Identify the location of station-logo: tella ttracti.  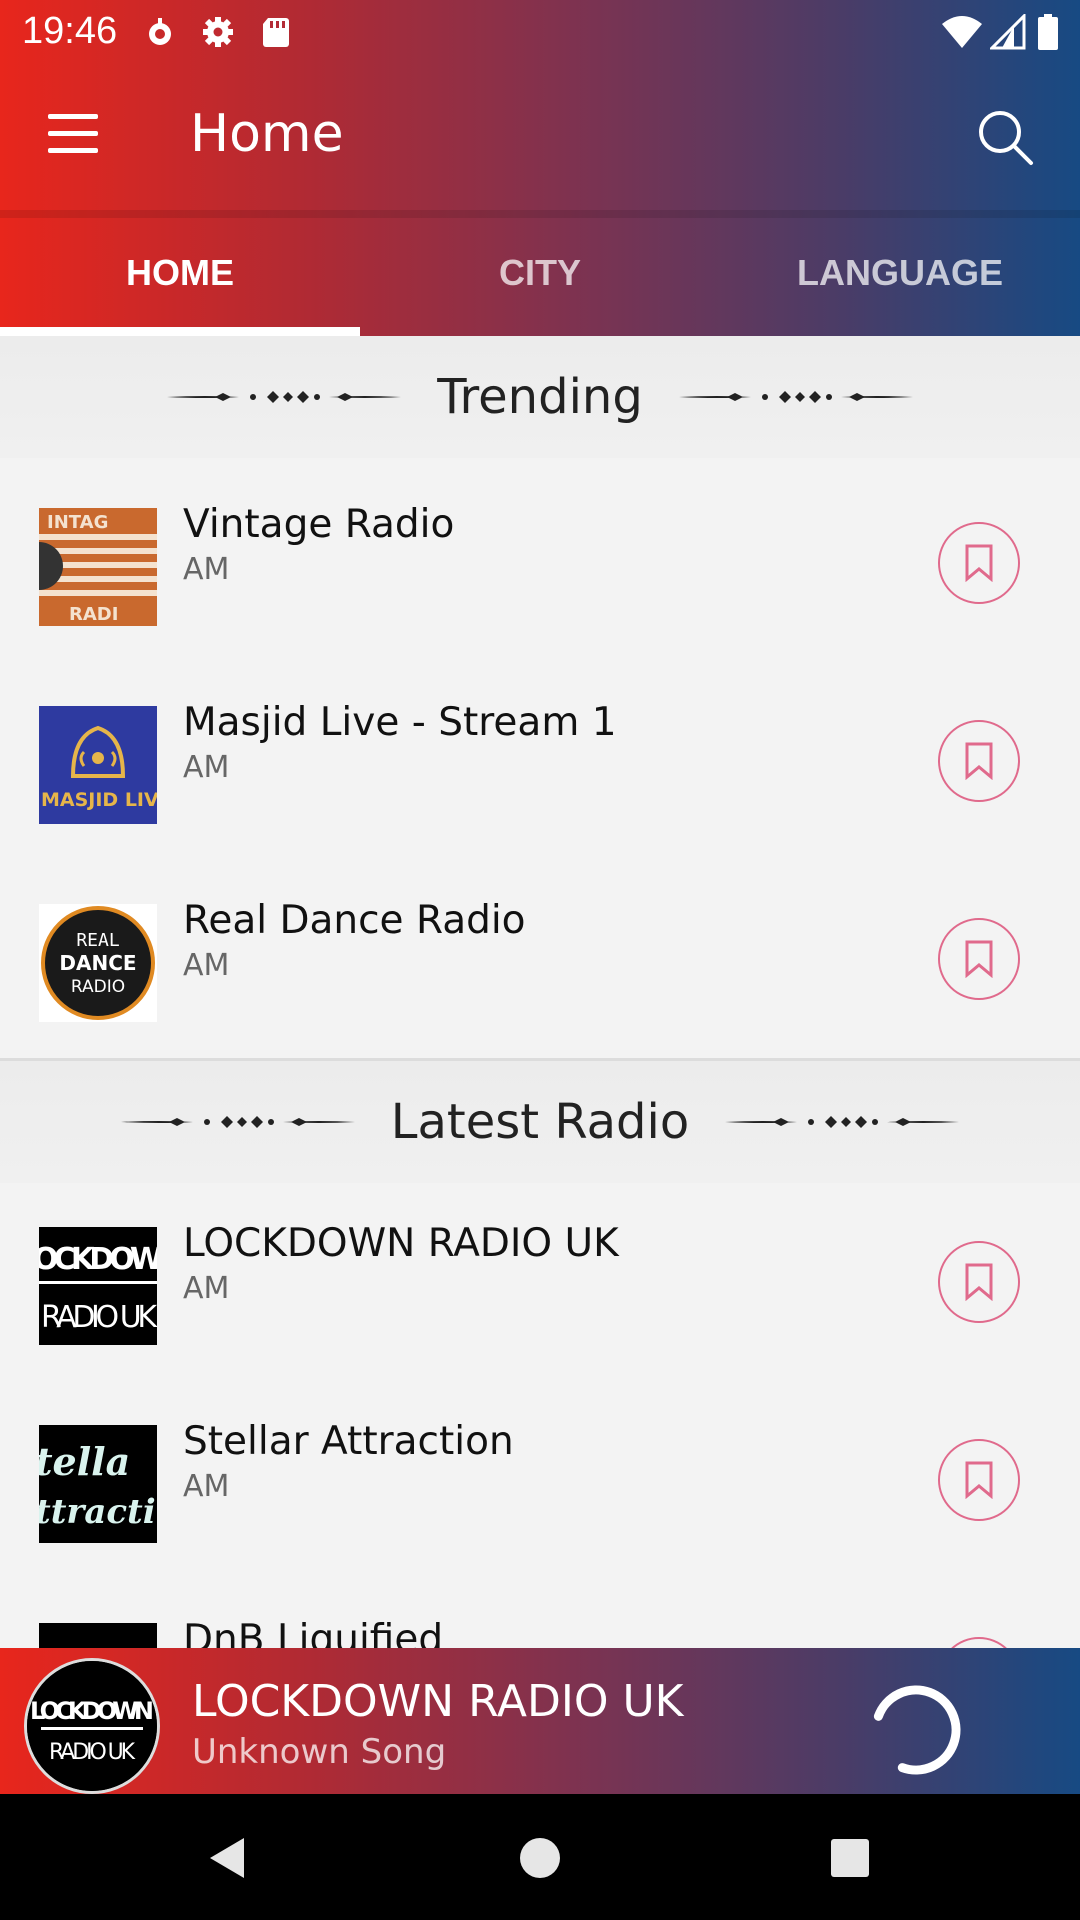
(98, 1484).